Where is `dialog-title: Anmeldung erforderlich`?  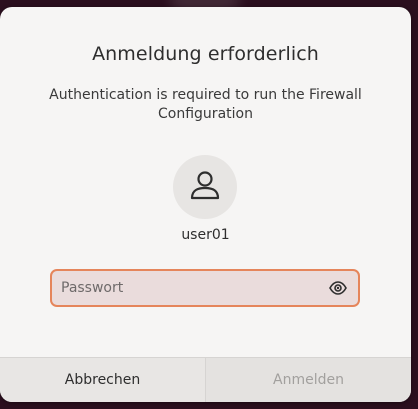
dialog-title: Anmeldung erforderlich is located at coordinates (205, 54).